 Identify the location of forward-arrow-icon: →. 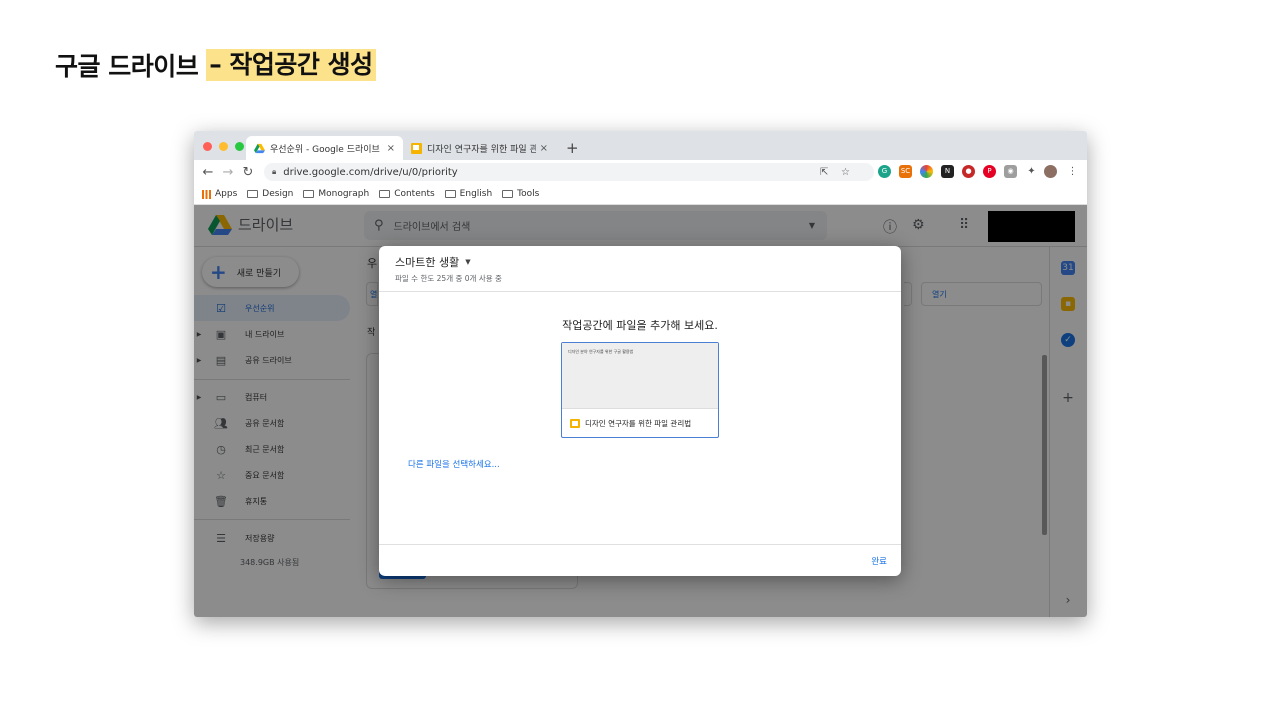
(228, 172).